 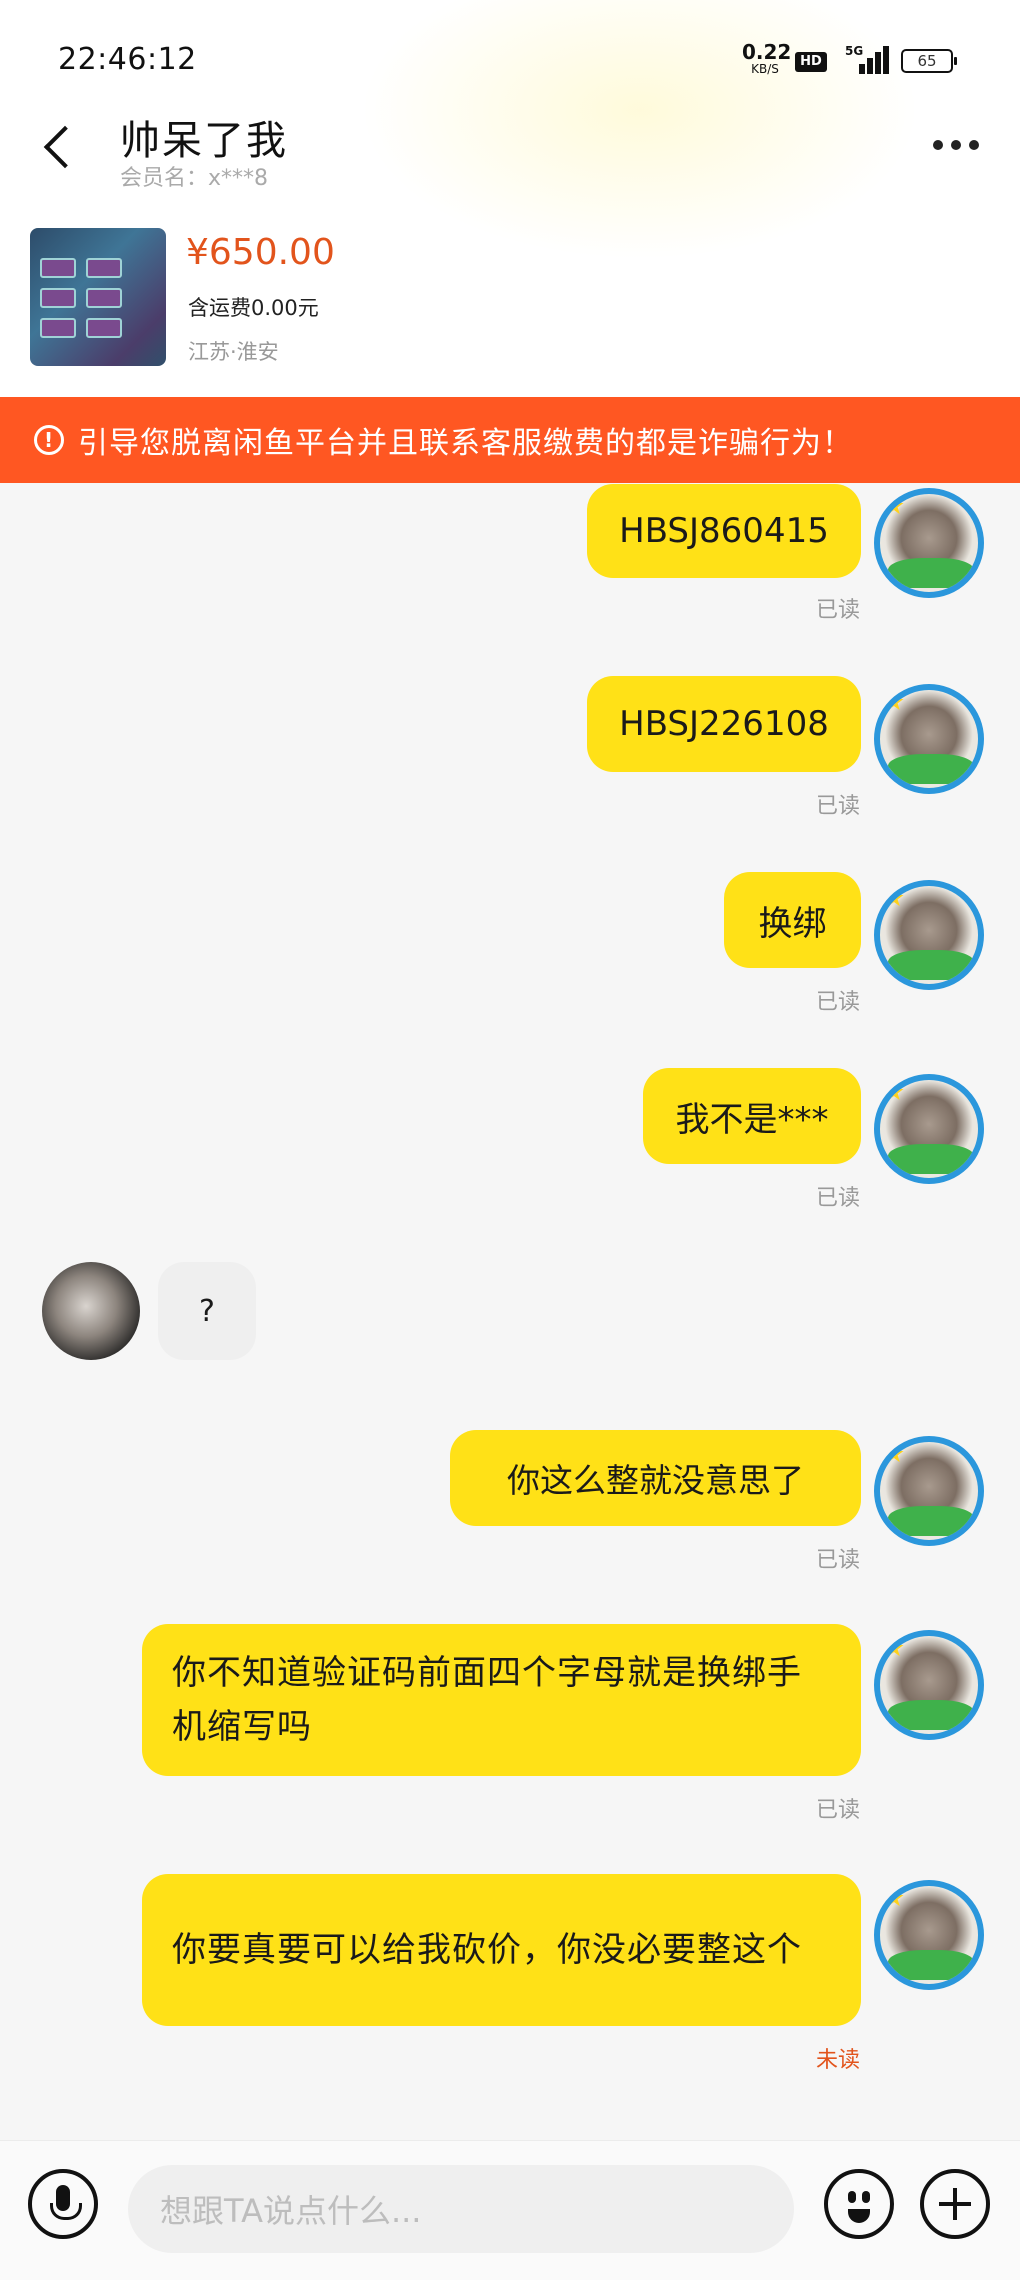 I want to click on warning-icon: !, so click(x=49, y=440).